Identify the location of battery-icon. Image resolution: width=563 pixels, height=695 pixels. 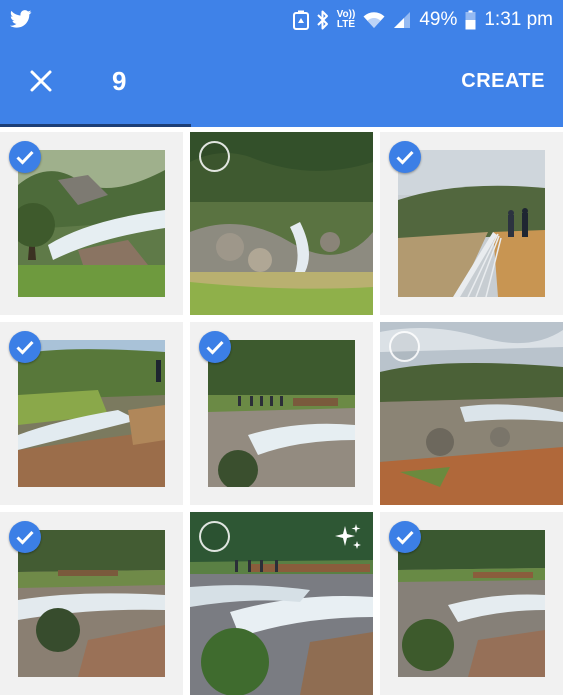
(470, 20).